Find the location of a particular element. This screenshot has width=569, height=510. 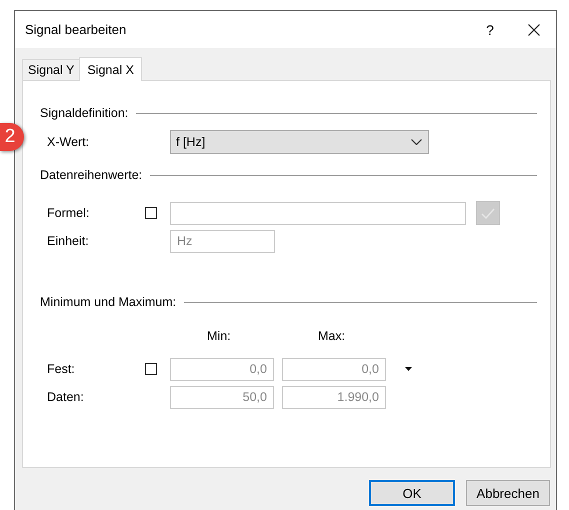

tab: Signal X is located at coordinates (110, 69).